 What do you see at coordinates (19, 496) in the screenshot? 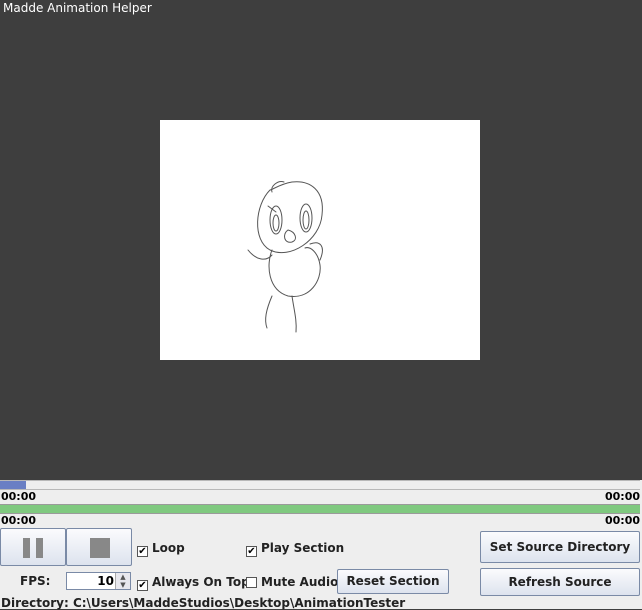
I see `timeline-current-time: 00:00` at bounding box center [19, 496].